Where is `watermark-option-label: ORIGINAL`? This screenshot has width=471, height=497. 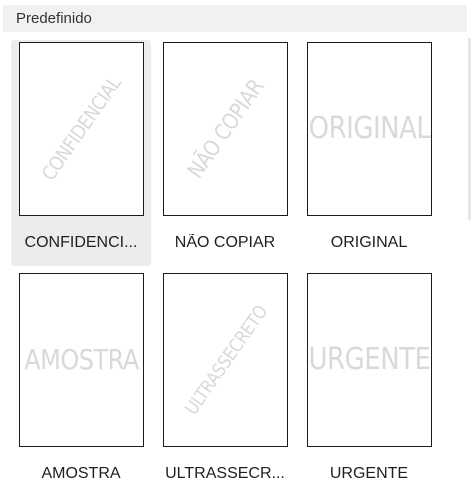
watermark-option-label: ORIGINAL is located at coordinates (369, 242).